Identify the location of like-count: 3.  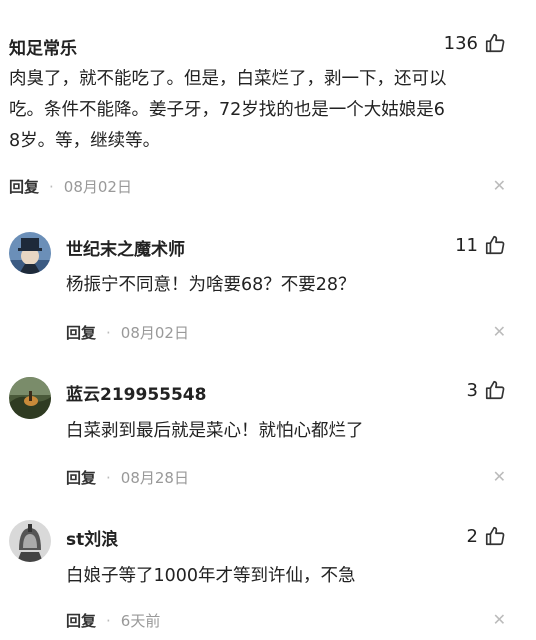
(472, 390).